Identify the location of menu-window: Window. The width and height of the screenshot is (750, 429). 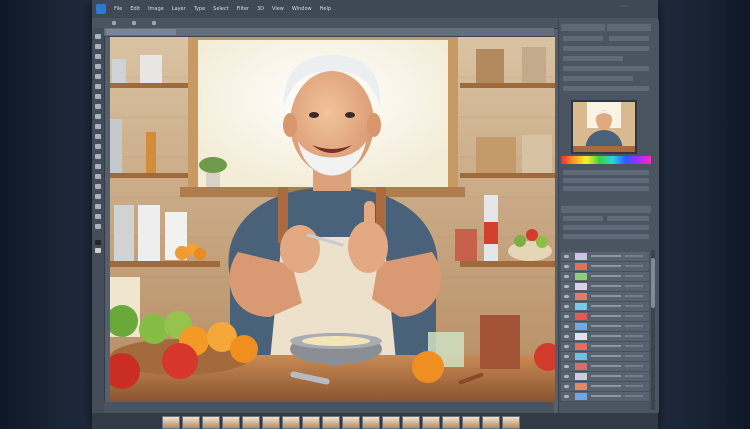
(302, 9).